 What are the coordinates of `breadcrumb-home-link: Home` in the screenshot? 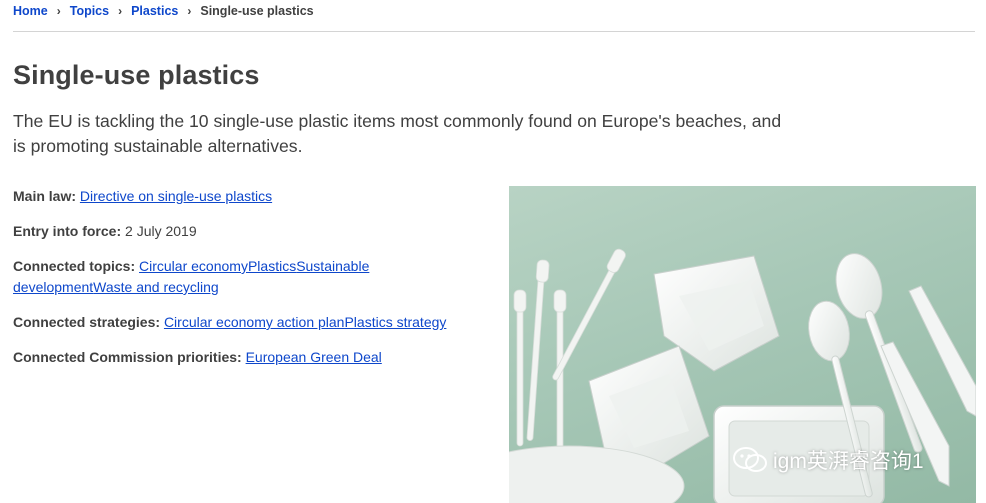 It's located at (30, 11).